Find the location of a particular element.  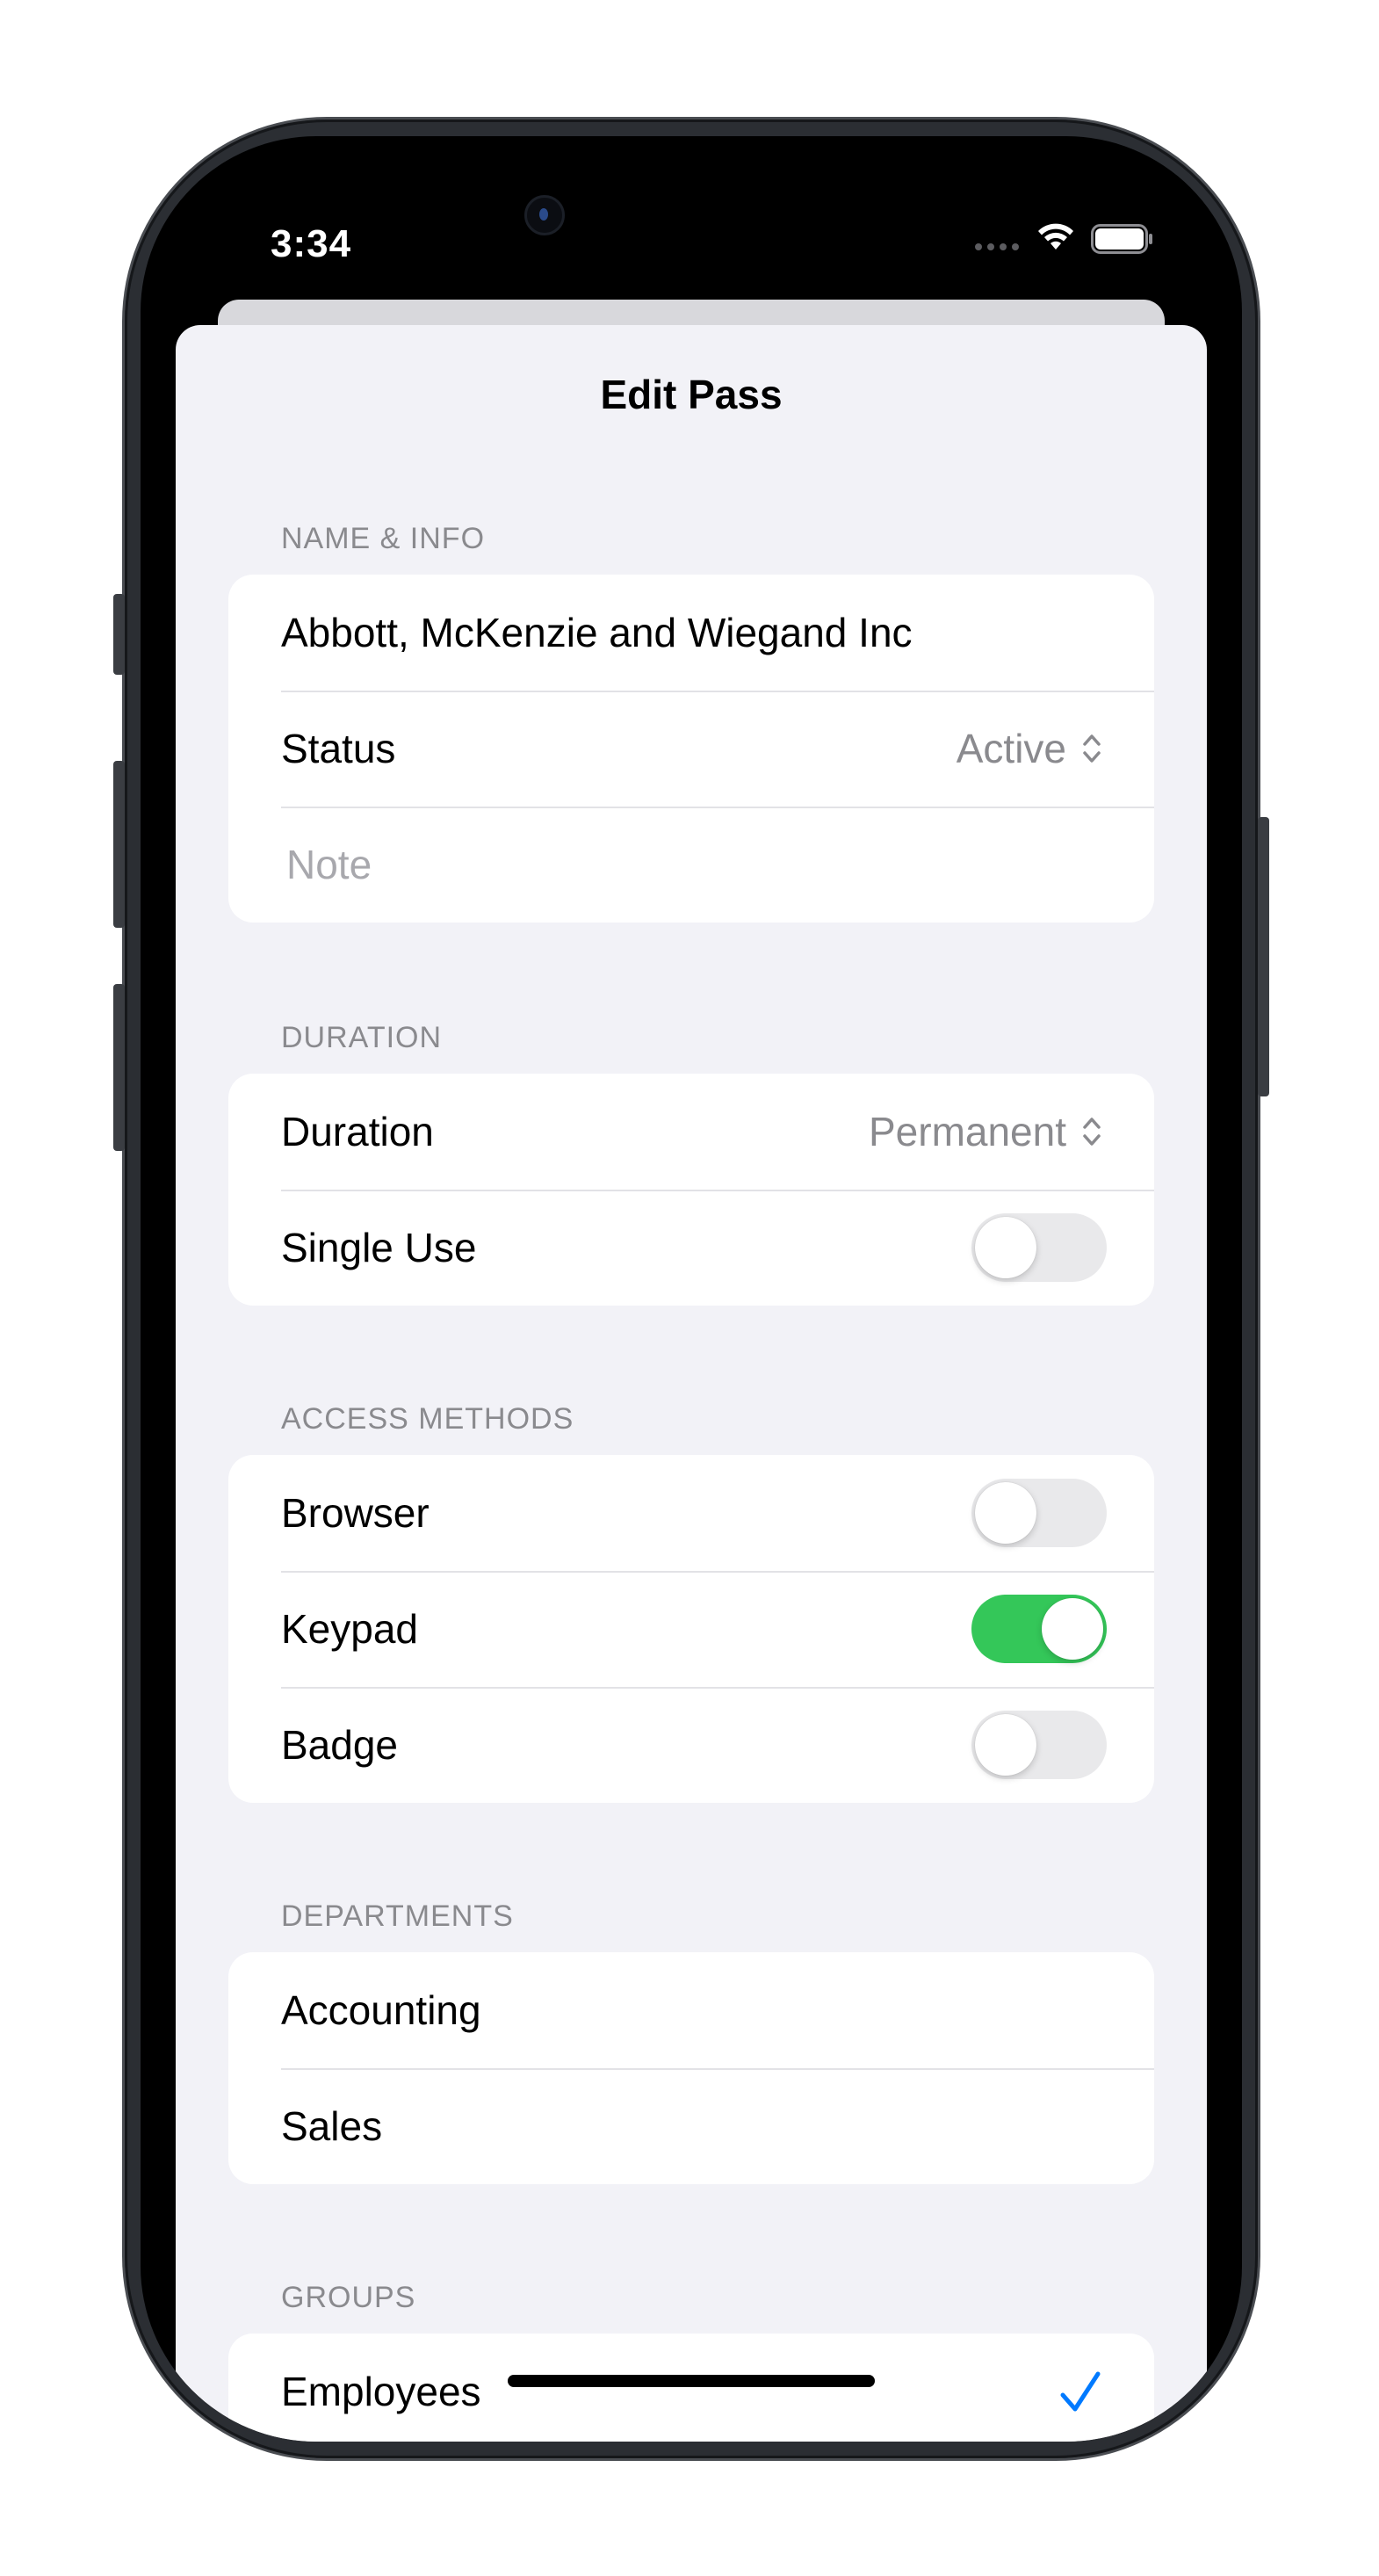

single-use-row: Single Use is located at coordinates (691, 1248).